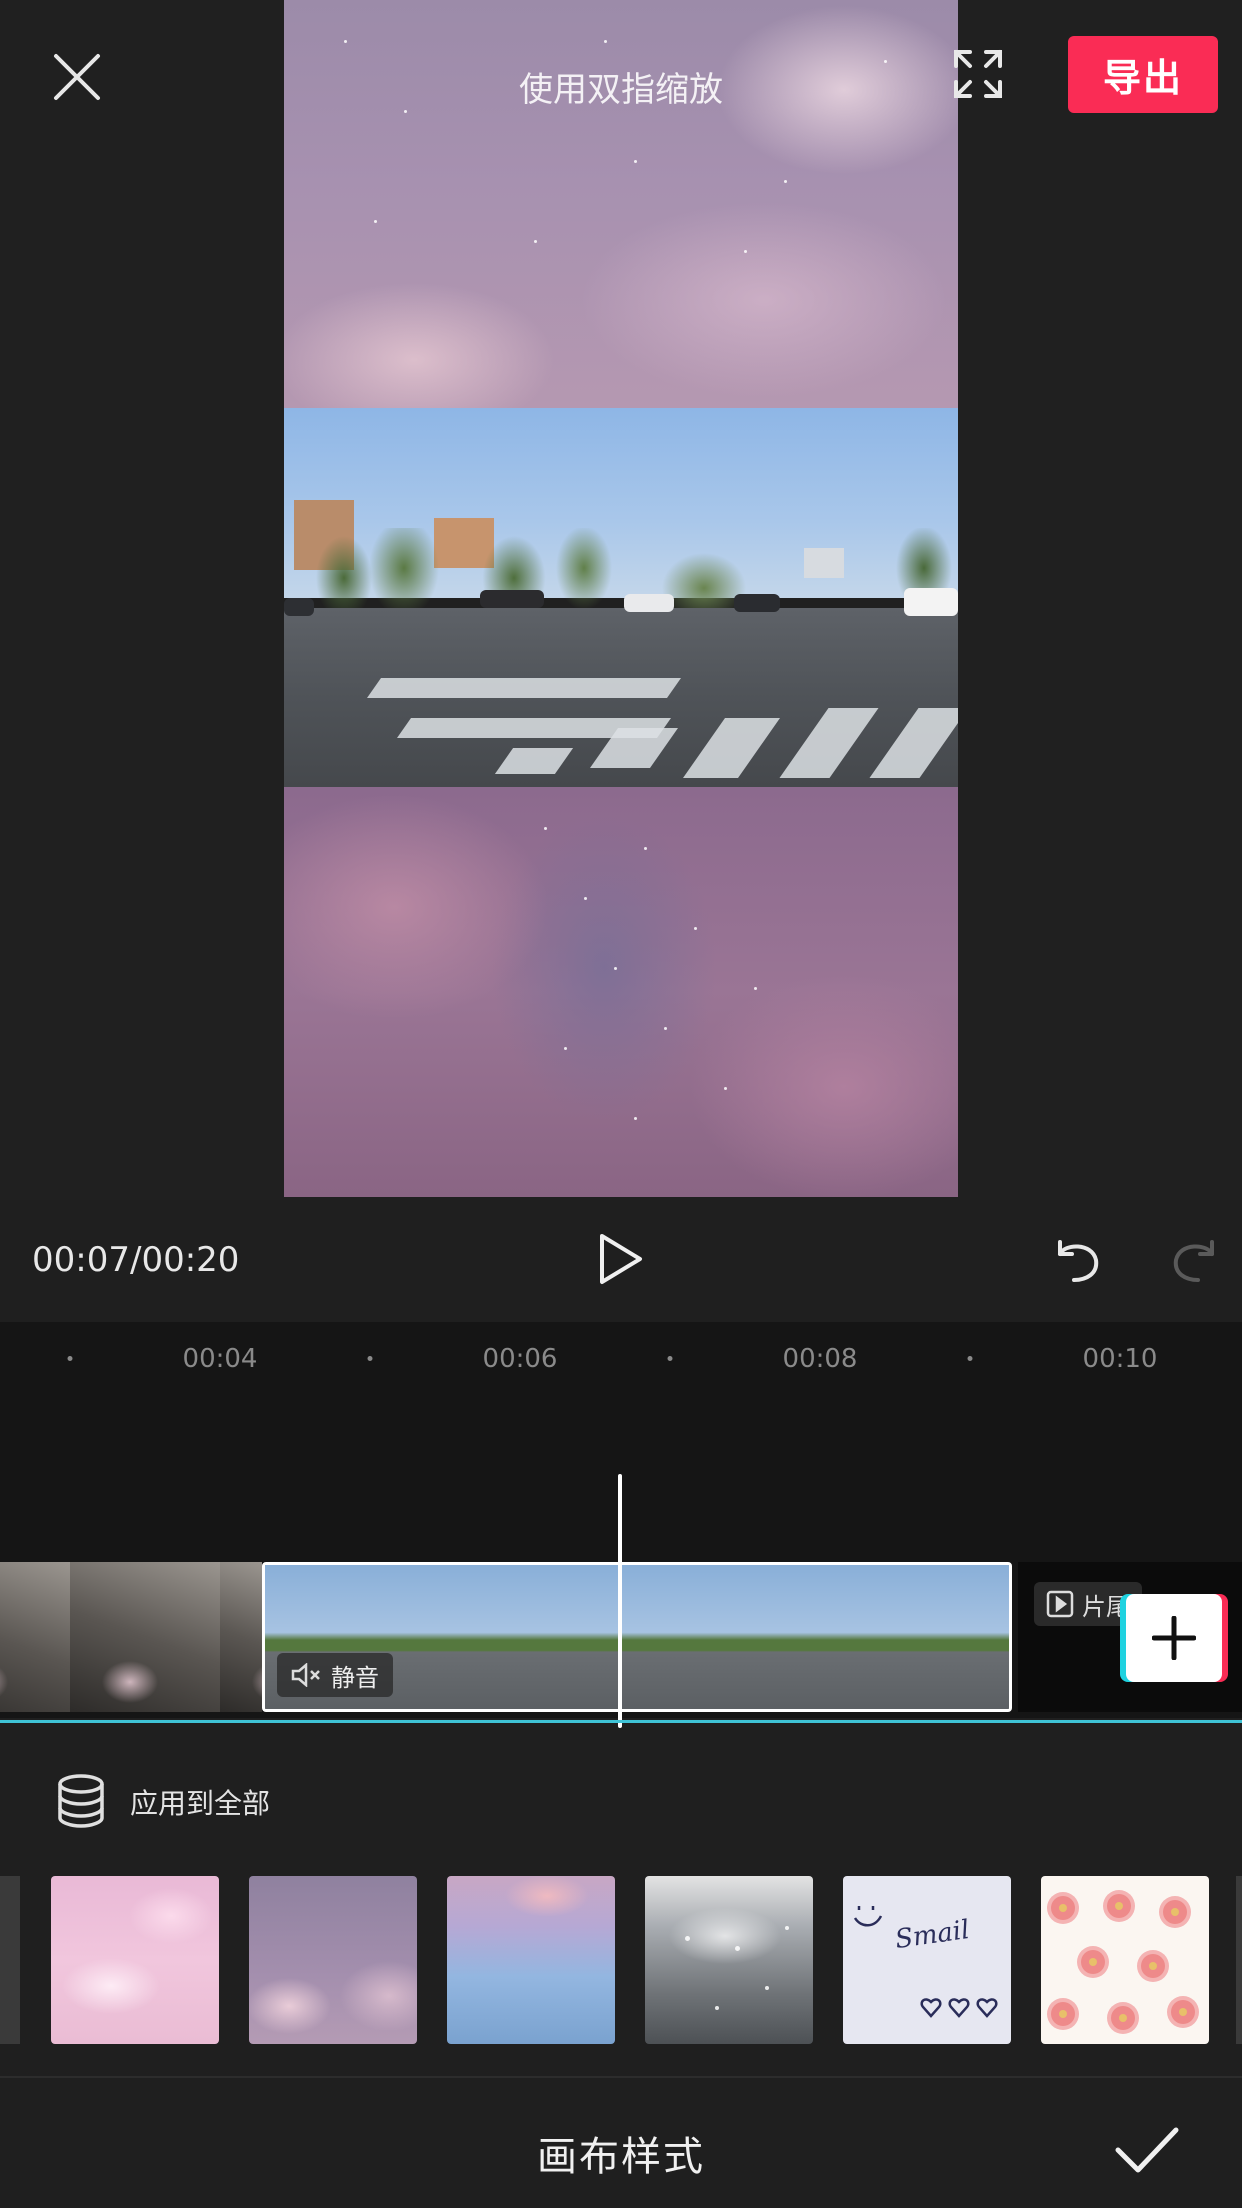  I want to click on play-icon, so click(621, 1259).